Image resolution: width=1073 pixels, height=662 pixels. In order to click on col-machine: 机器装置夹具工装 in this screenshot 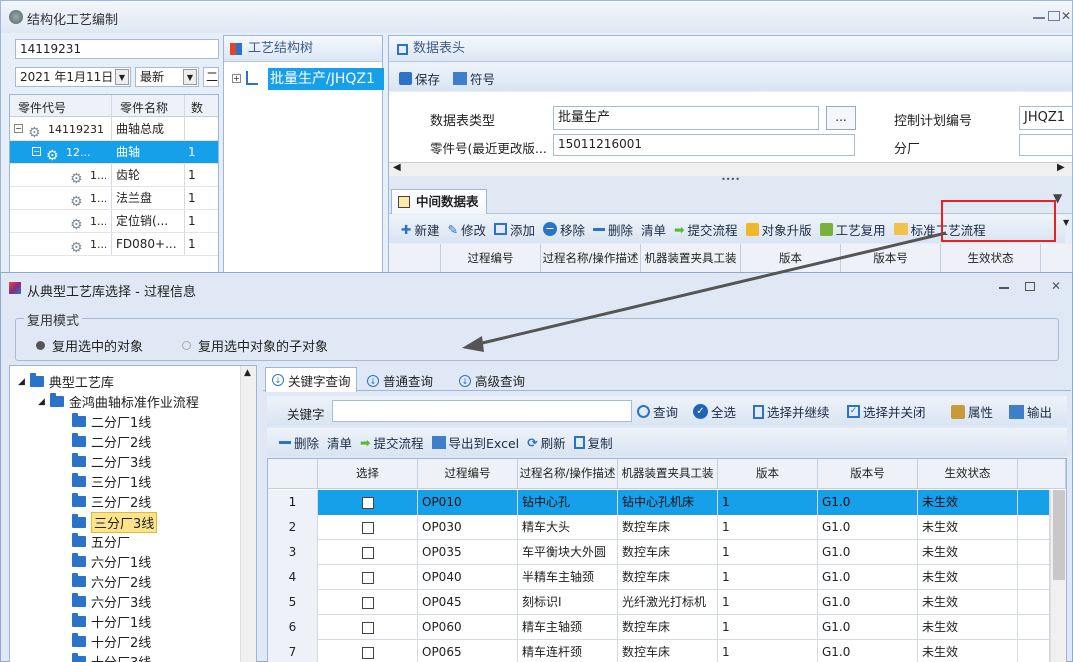, I will do `click(668, 474)`.